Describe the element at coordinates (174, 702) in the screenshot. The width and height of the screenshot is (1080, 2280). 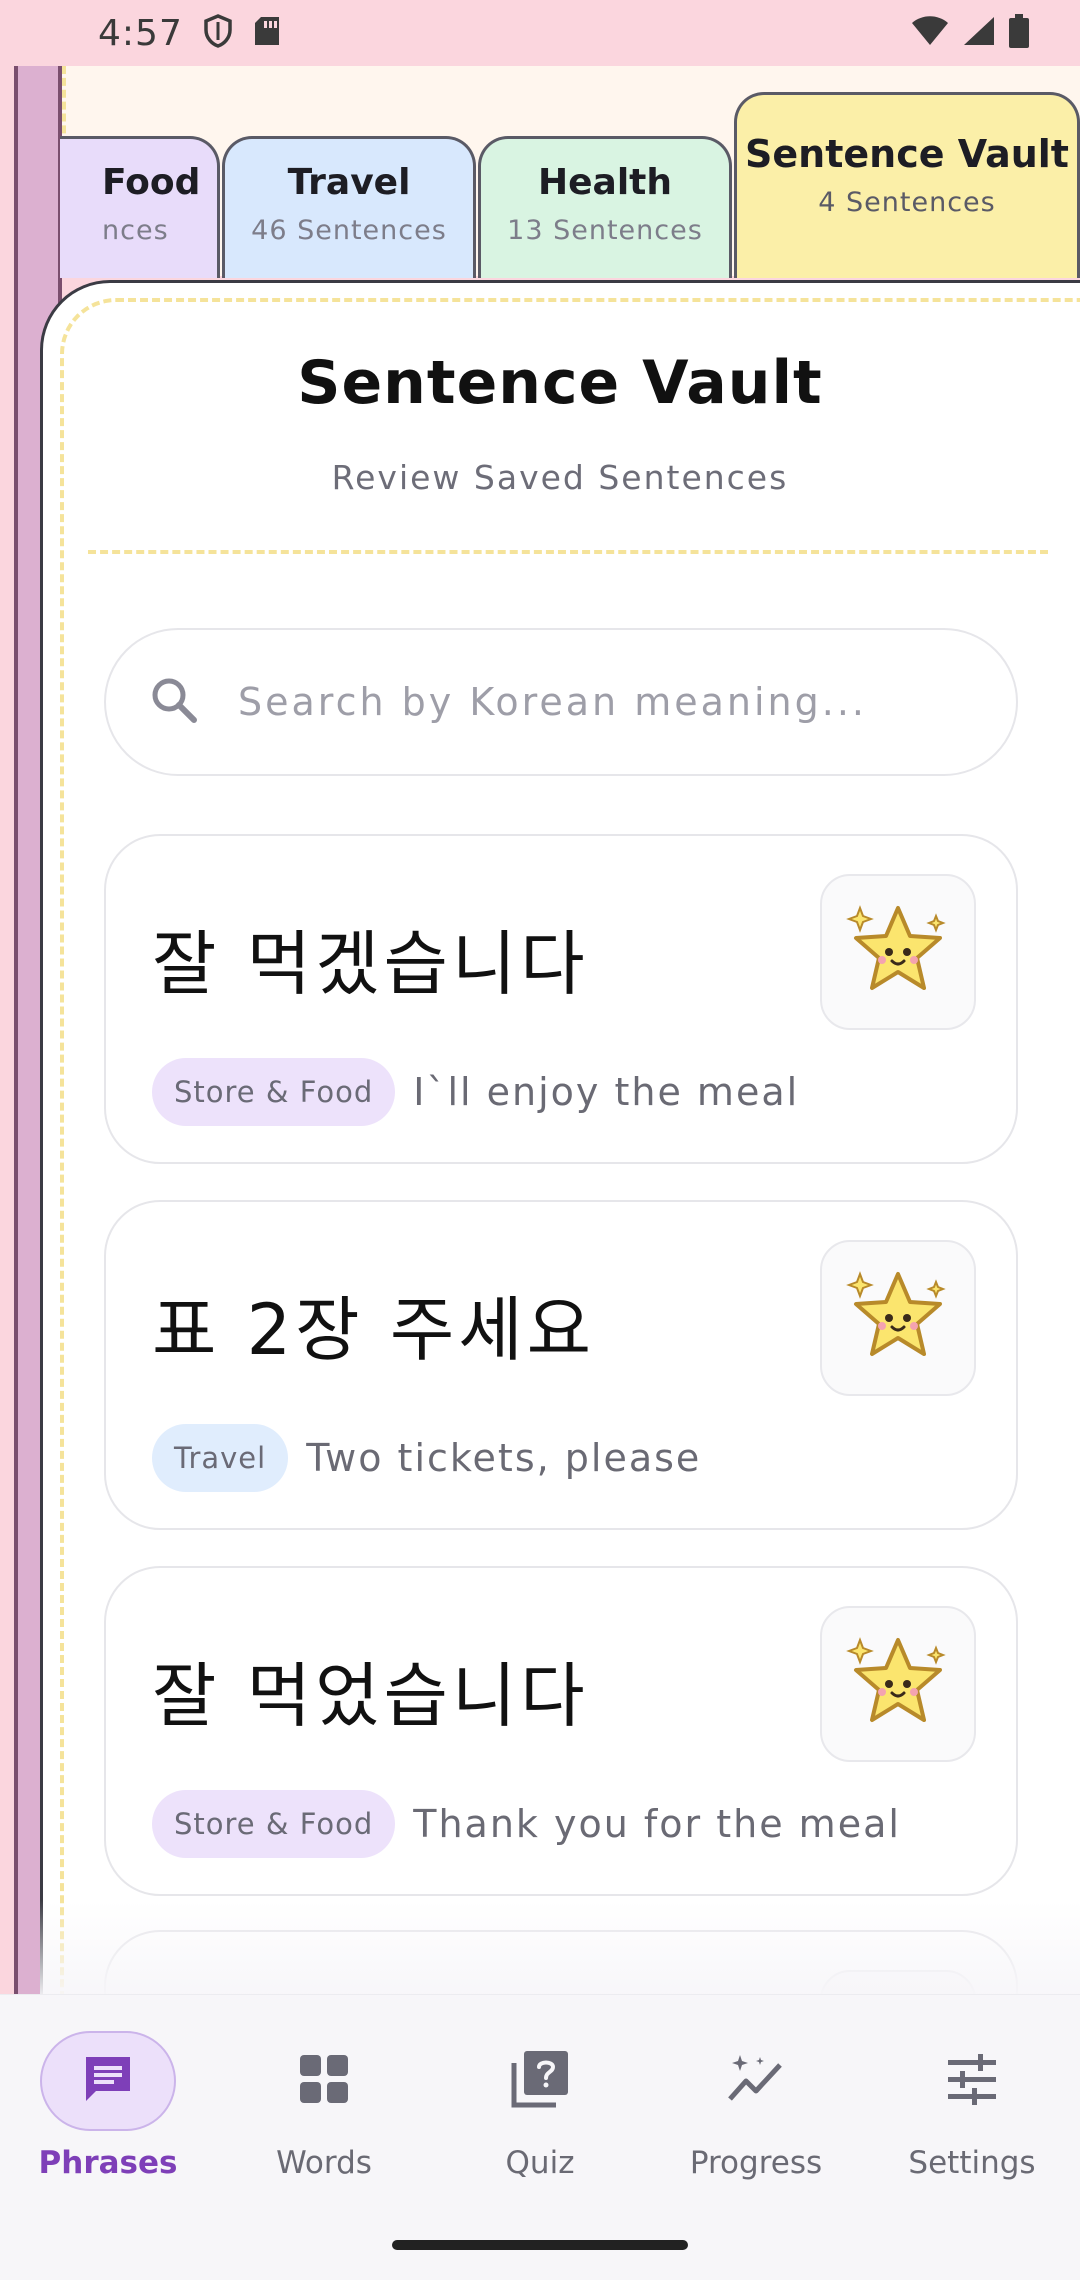
I see `search-icon` at that location.